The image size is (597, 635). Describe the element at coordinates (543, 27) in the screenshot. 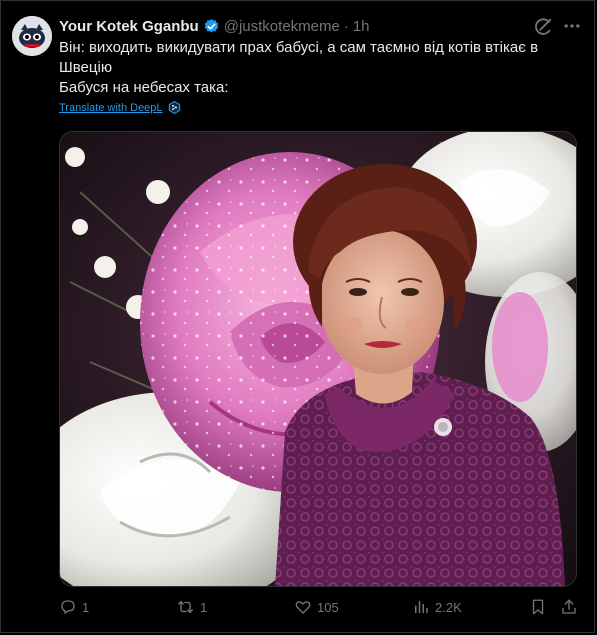

I see `grok-icon` at that location.